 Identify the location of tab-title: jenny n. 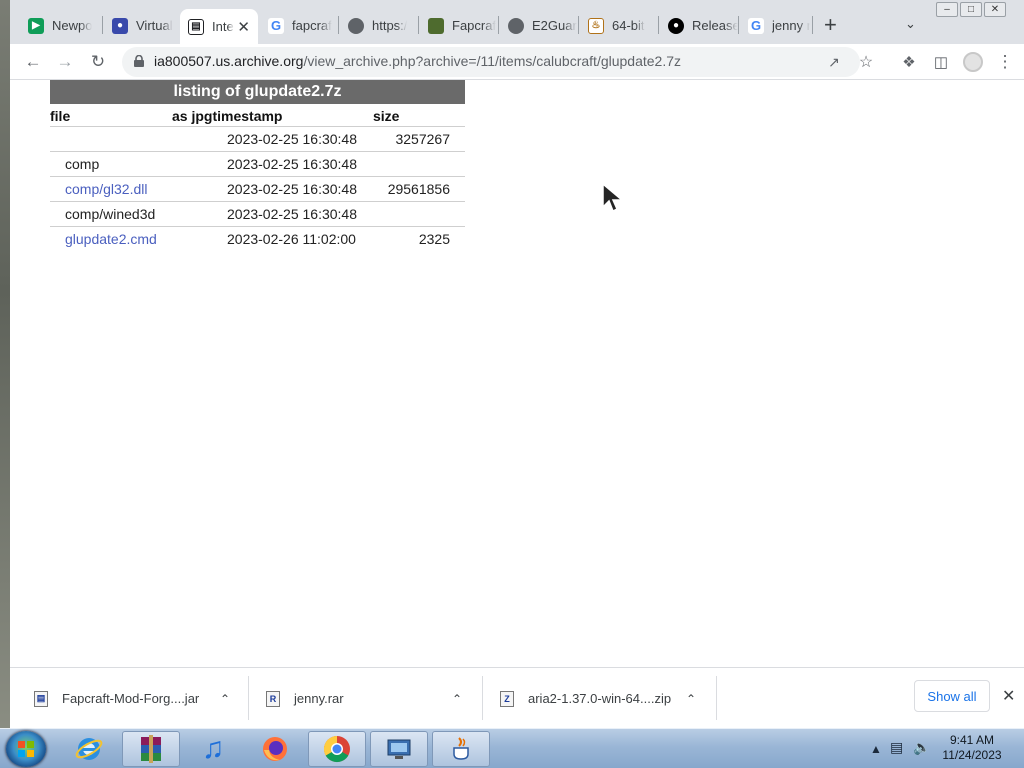
(791, 25).